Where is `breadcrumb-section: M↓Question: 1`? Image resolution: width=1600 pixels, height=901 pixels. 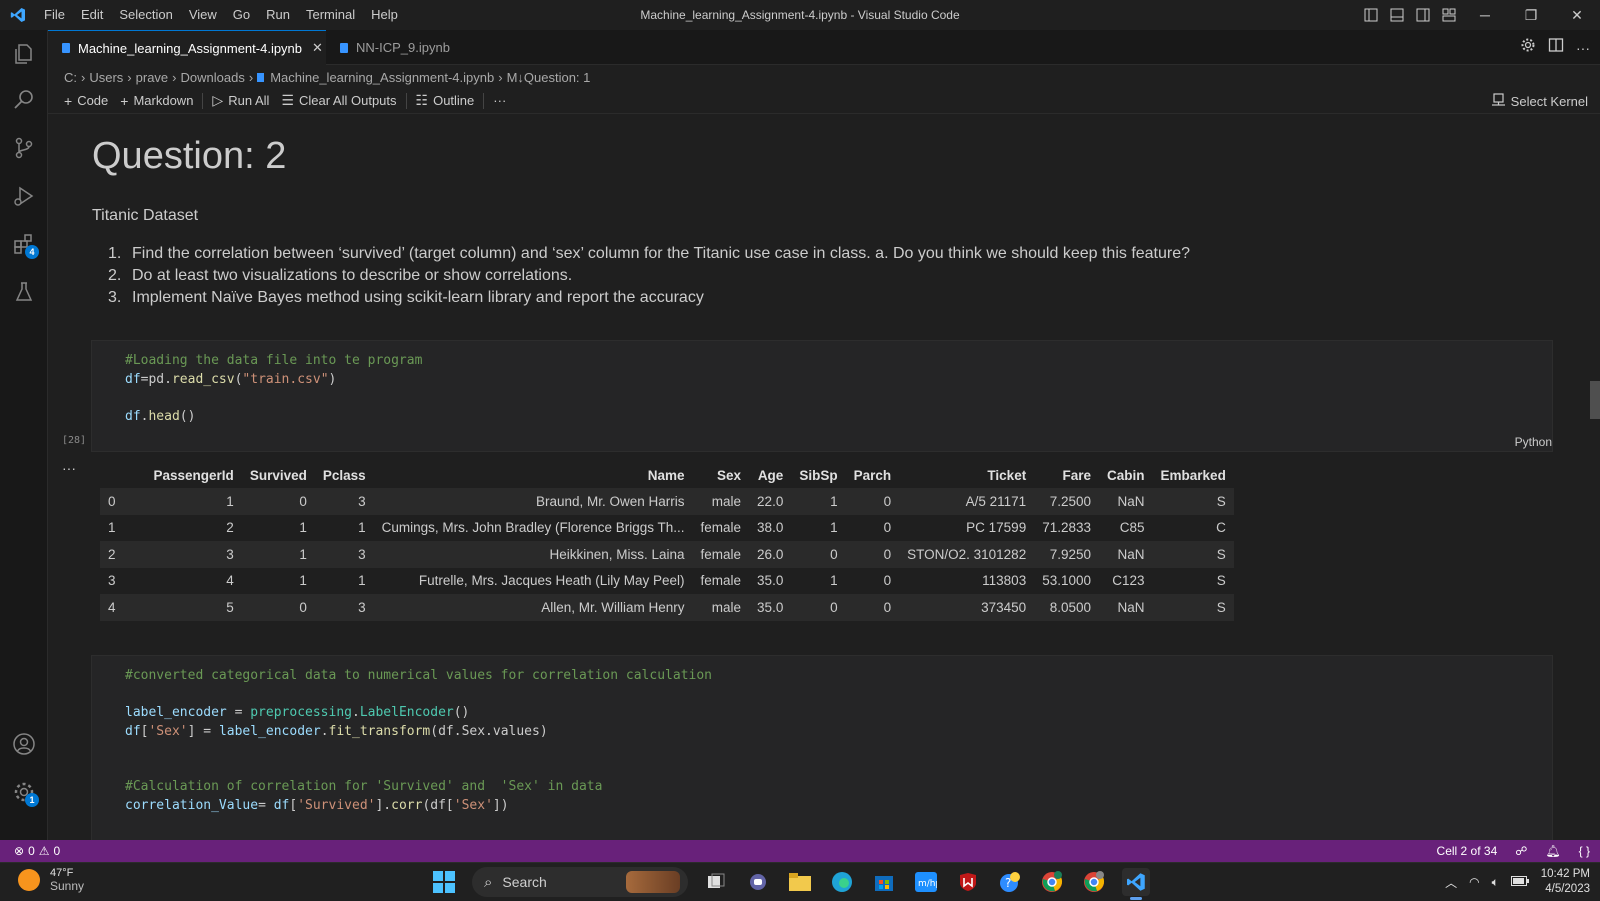
breadcrumb-section: M↓Question: 1 is located at coordinates (549, 77).